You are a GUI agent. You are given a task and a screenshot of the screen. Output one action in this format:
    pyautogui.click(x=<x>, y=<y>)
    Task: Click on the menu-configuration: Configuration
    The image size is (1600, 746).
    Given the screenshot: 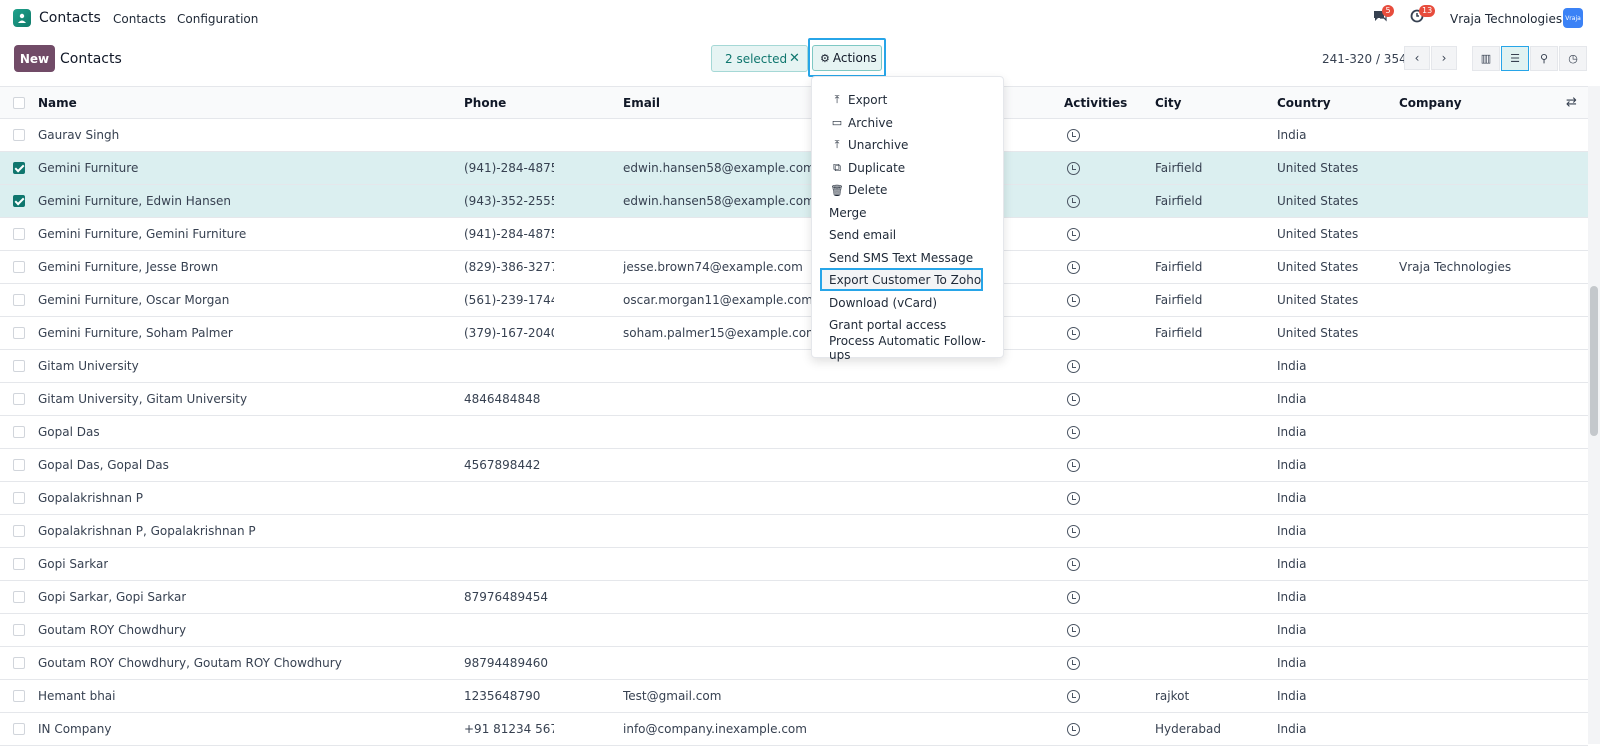 What is the action you would take?
    pyautogui.click(x=217, y=19)
    